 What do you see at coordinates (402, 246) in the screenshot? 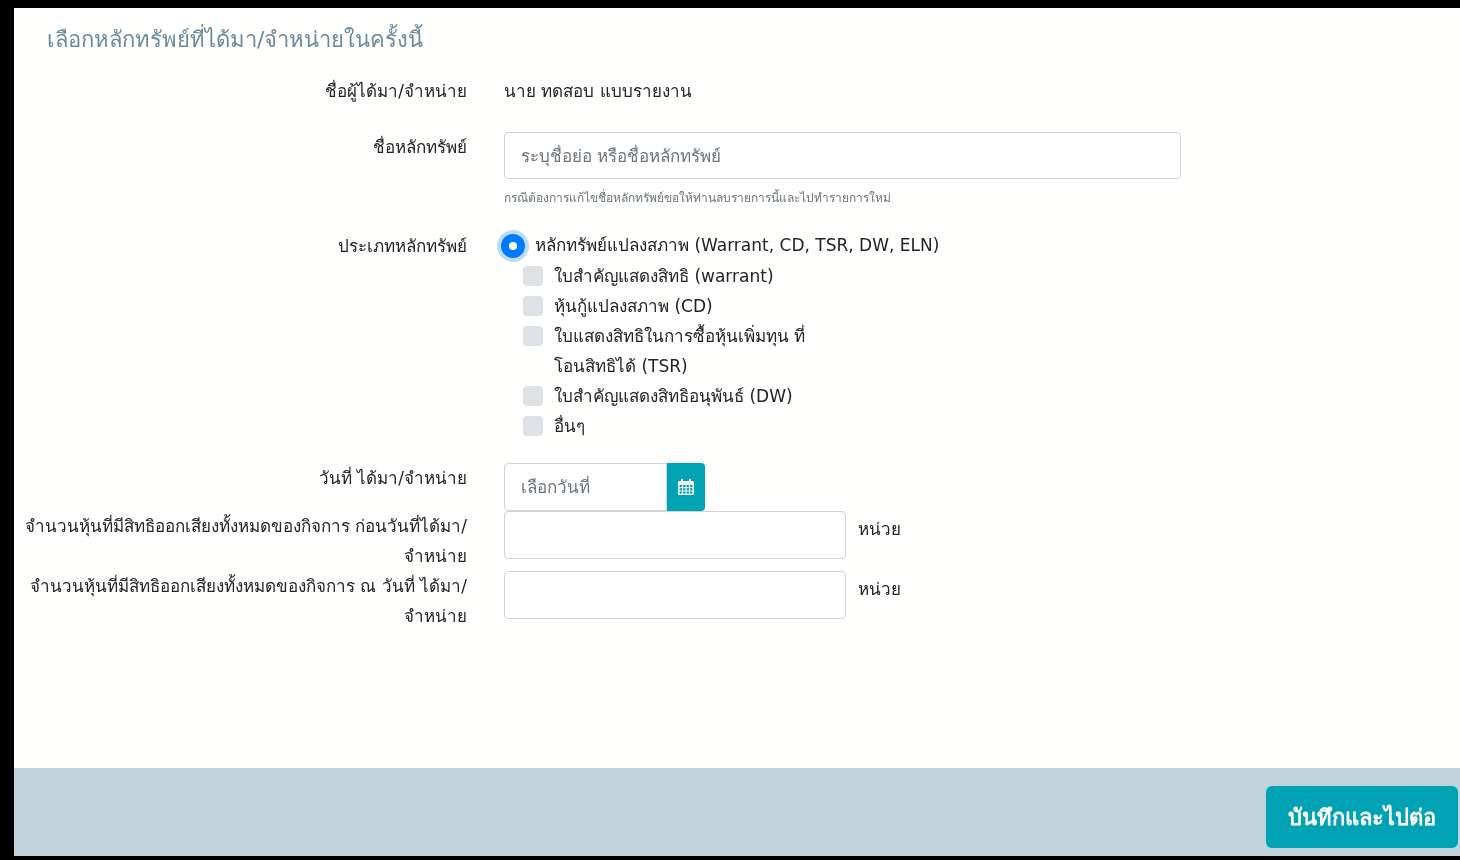
I see `field-label: ประเภทหลักทรัพย์` at bounding box center [402, 246].